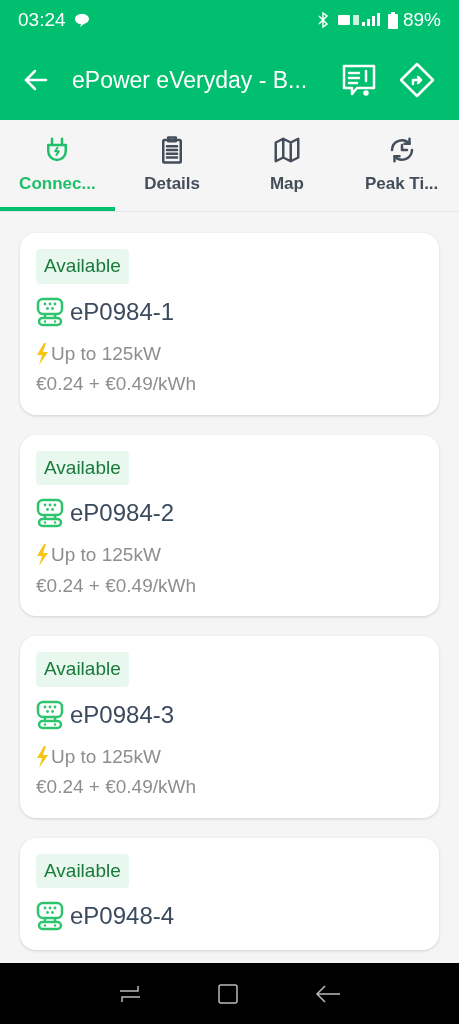 This screenshot has height=1024, width=459. Describe the element at coordinates (421, 19) in the screenshot. I see `battery-level: 89%` at that location.